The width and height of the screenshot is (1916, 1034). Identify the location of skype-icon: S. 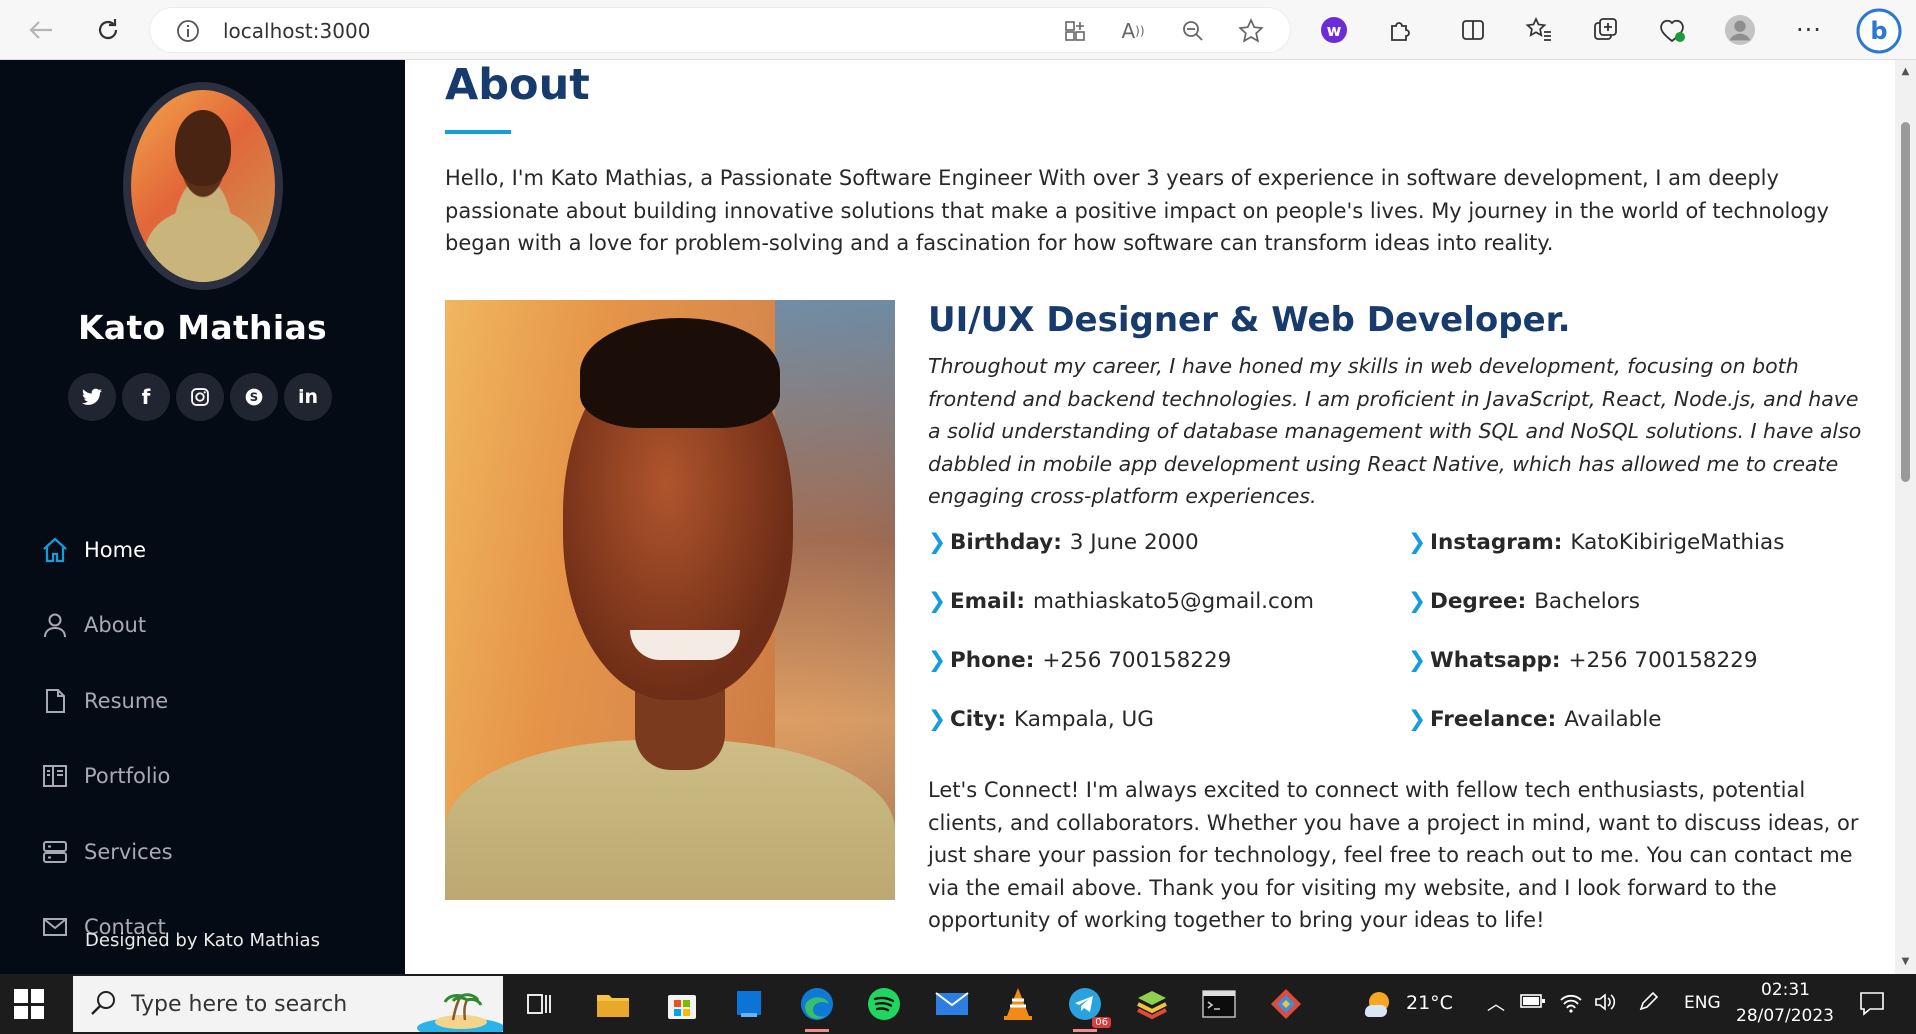
(254, 397).